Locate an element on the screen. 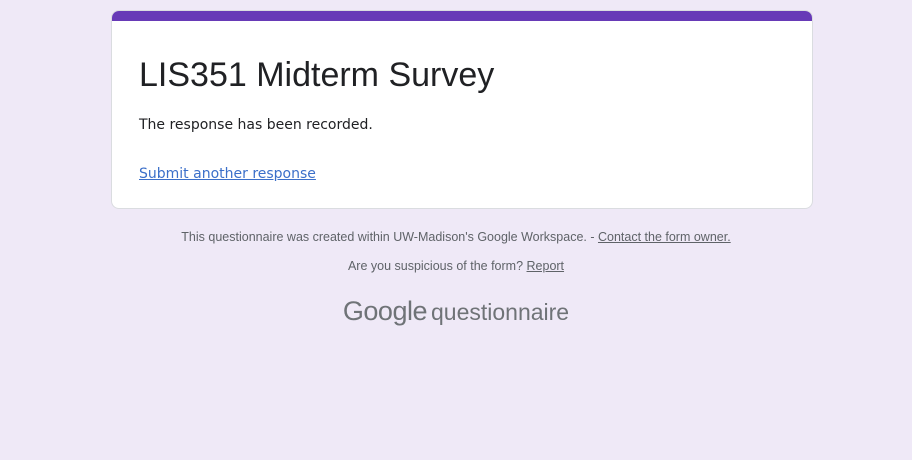  contact-form-owner-link: Contact the form owner. is located at coordinates (664, 237).